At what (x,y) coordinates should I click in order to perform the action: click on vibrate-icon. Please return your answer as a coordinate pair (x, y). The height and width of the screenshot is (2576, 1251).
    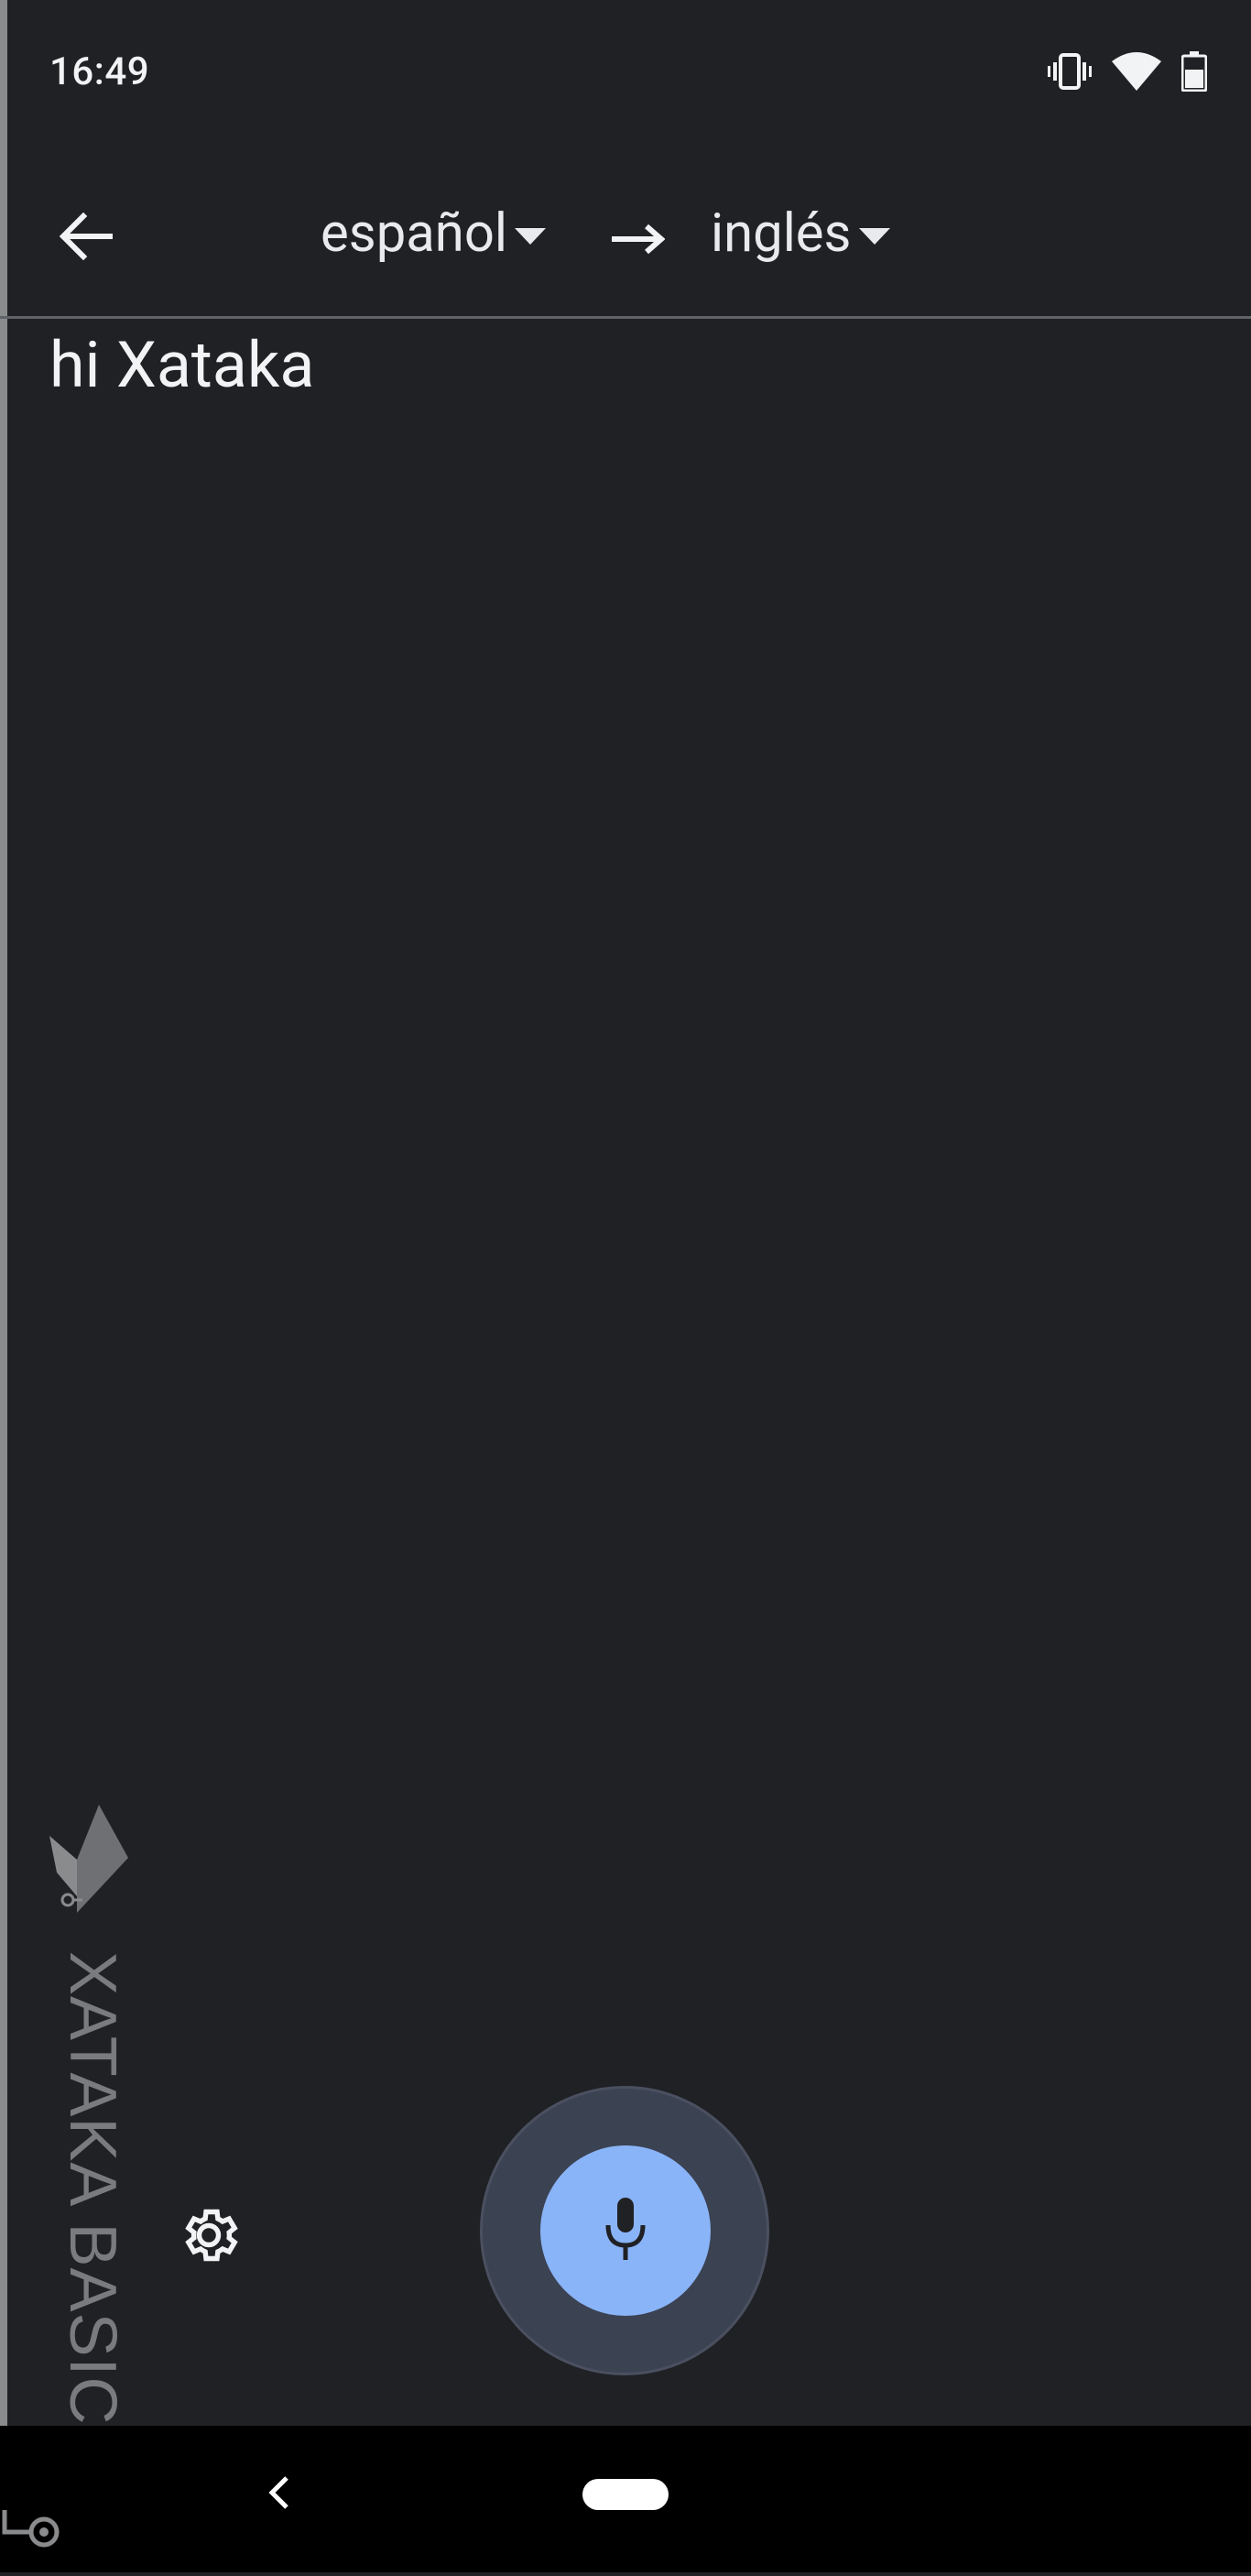
    Looking at the image, I should click on (1070, 73).